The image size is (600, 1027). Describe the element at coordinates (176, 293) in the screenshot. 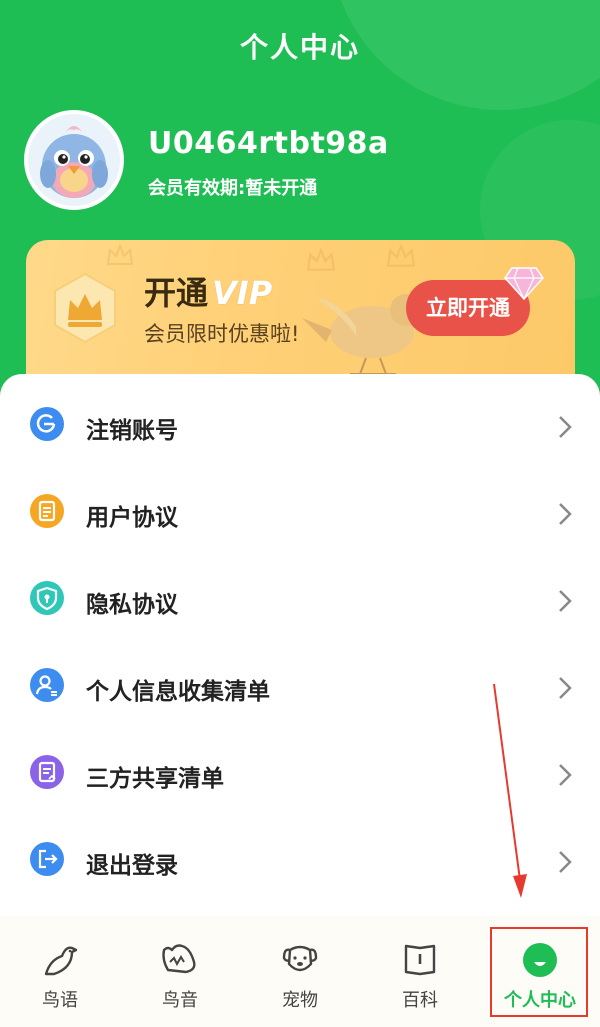

I see `vip-title-prefix: 开通` at that location.